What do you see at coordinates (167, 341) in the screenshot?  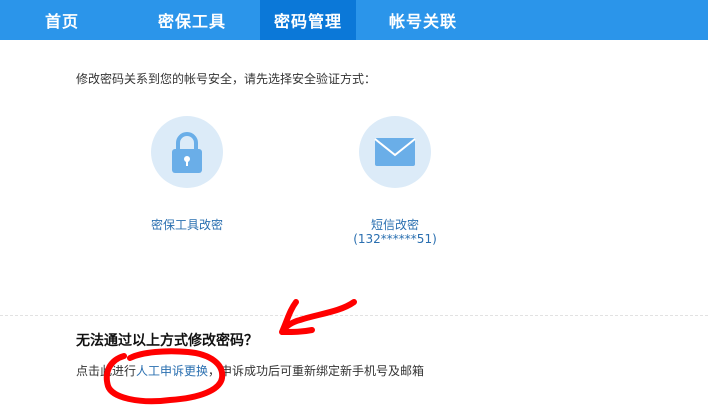 I see `cannot-change-heading: 无法通过以上方式修改密码？` at bounding box center [167, 341].